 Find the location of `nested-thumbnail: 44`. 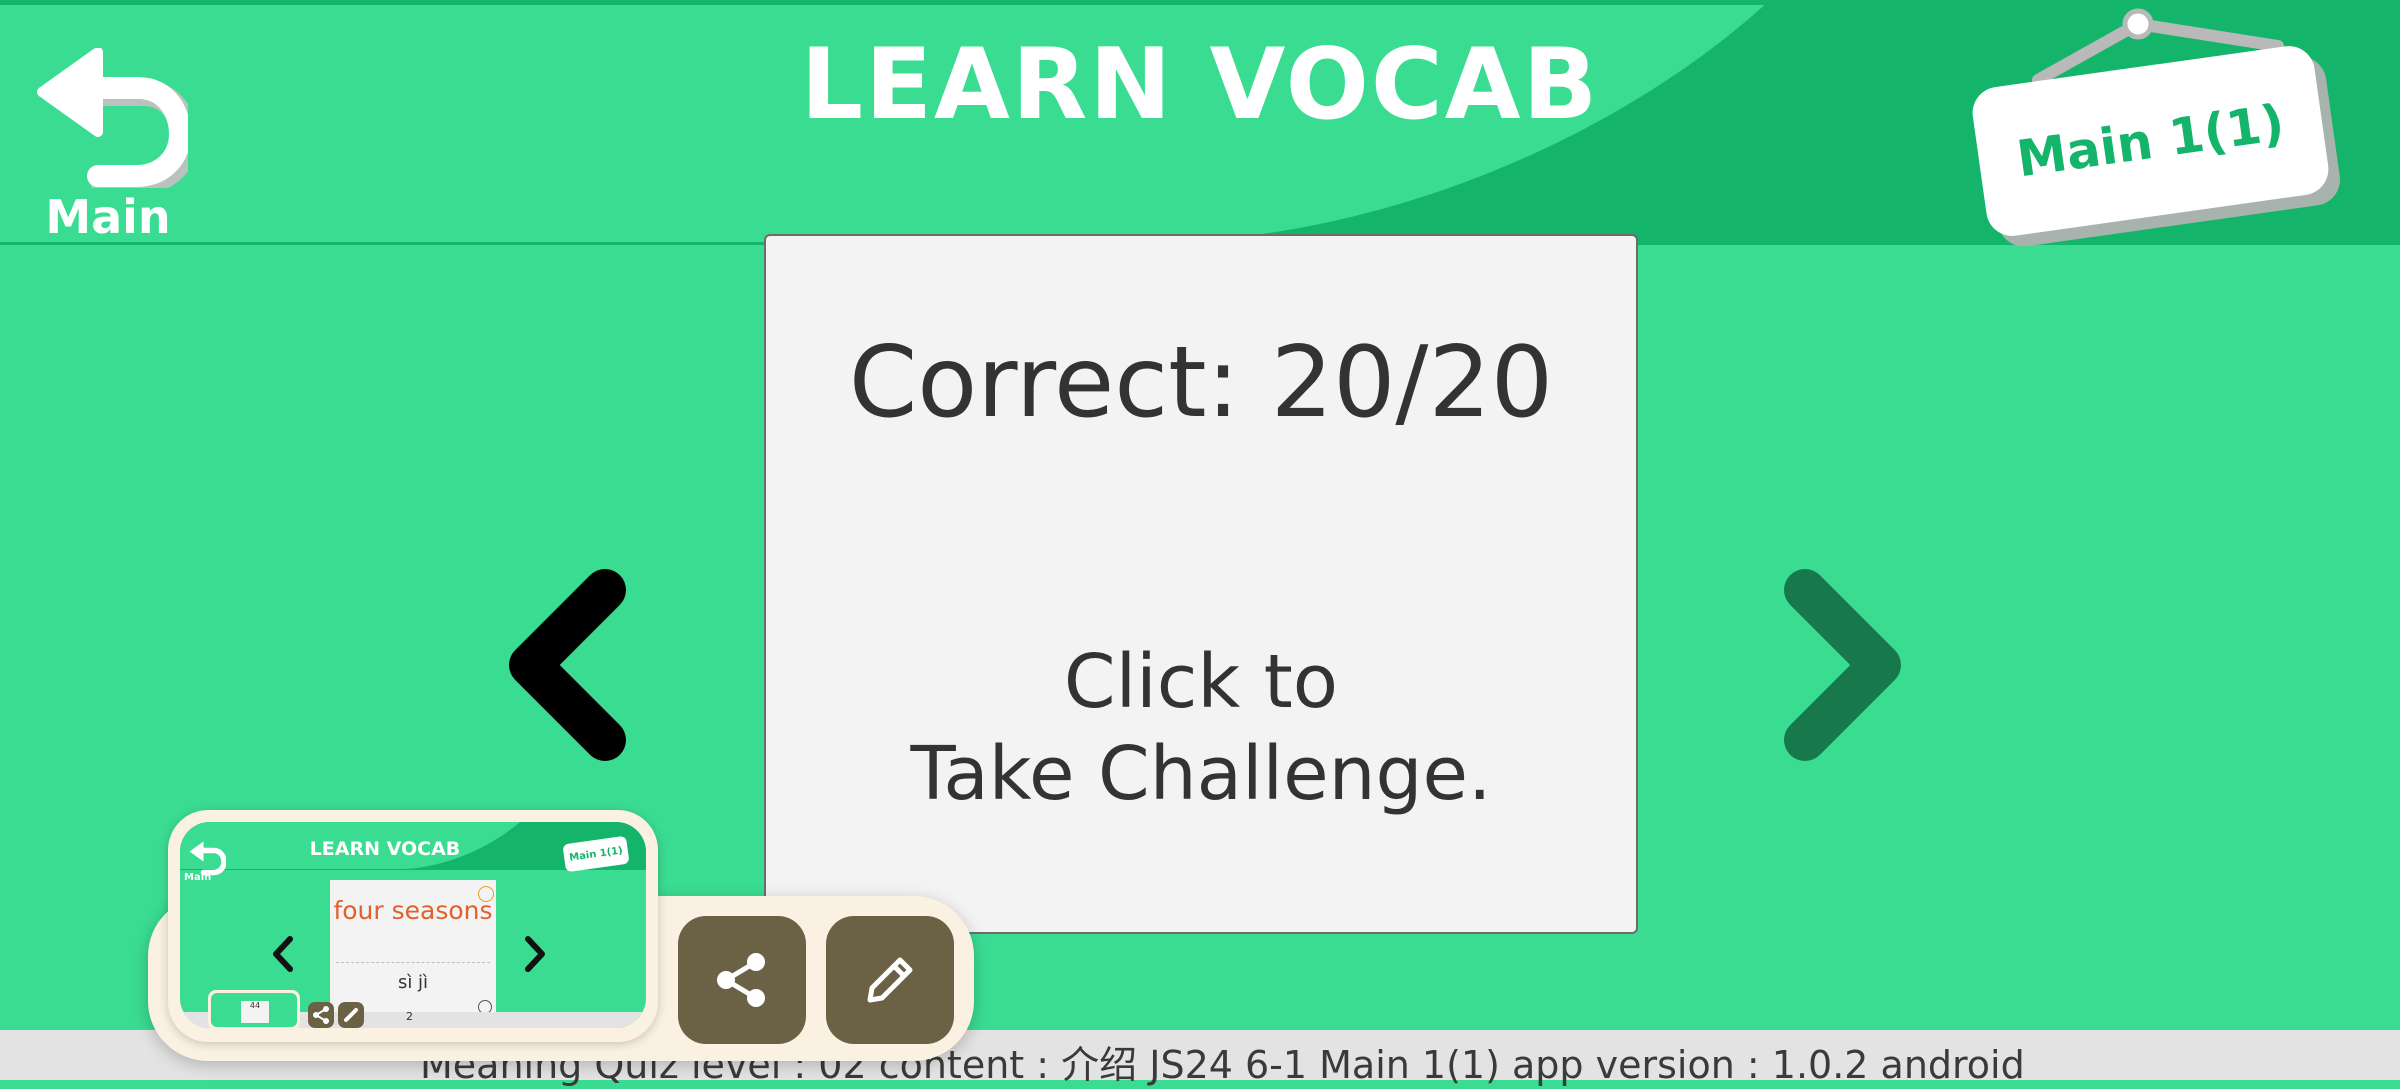

nested-thumbnail: 44 is located at coordinates (254, 1009).